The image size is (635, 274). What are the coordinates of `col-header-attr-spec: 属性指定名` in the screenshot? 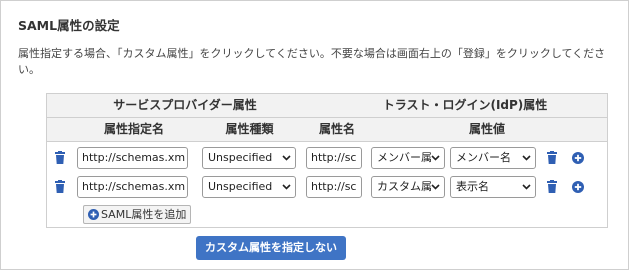 It's located at (133, 129).